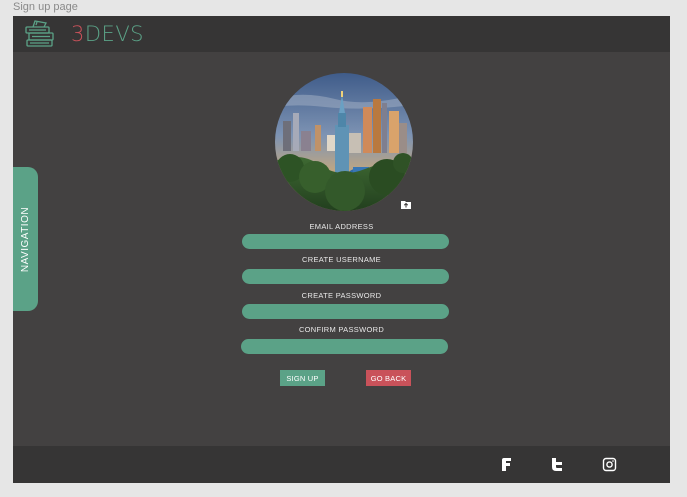 Image resolution: width=687 pixels, height=497 pixels. Describe the element at coordinates (345, 311) in the screenshot. I see `password-field` at that location.